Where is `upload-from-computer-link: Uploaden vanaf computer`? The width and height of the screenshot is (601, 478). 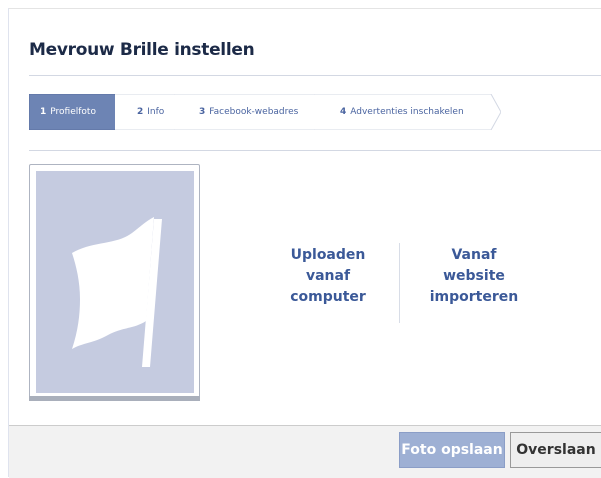
upload-from-computer-link: Uploaden vanaf computer is located at coordinates (328, 276).